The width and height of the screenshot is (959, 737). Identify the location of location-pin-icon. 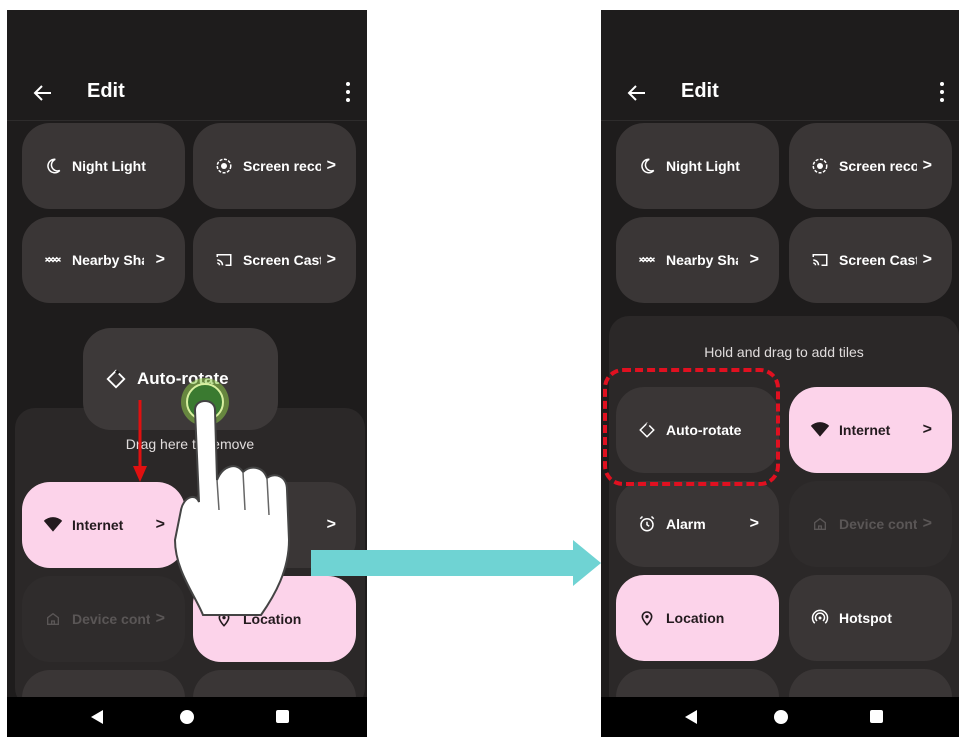
(647, 618).